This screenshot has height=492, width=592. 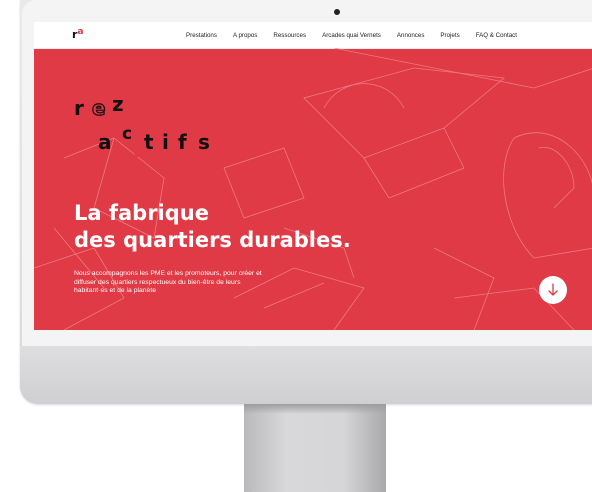 What do you see at coordinates (154, 129) in the screenshot?
I see `brand-wordmark: r e z a c t i f s` at bounding box center [154, 129].